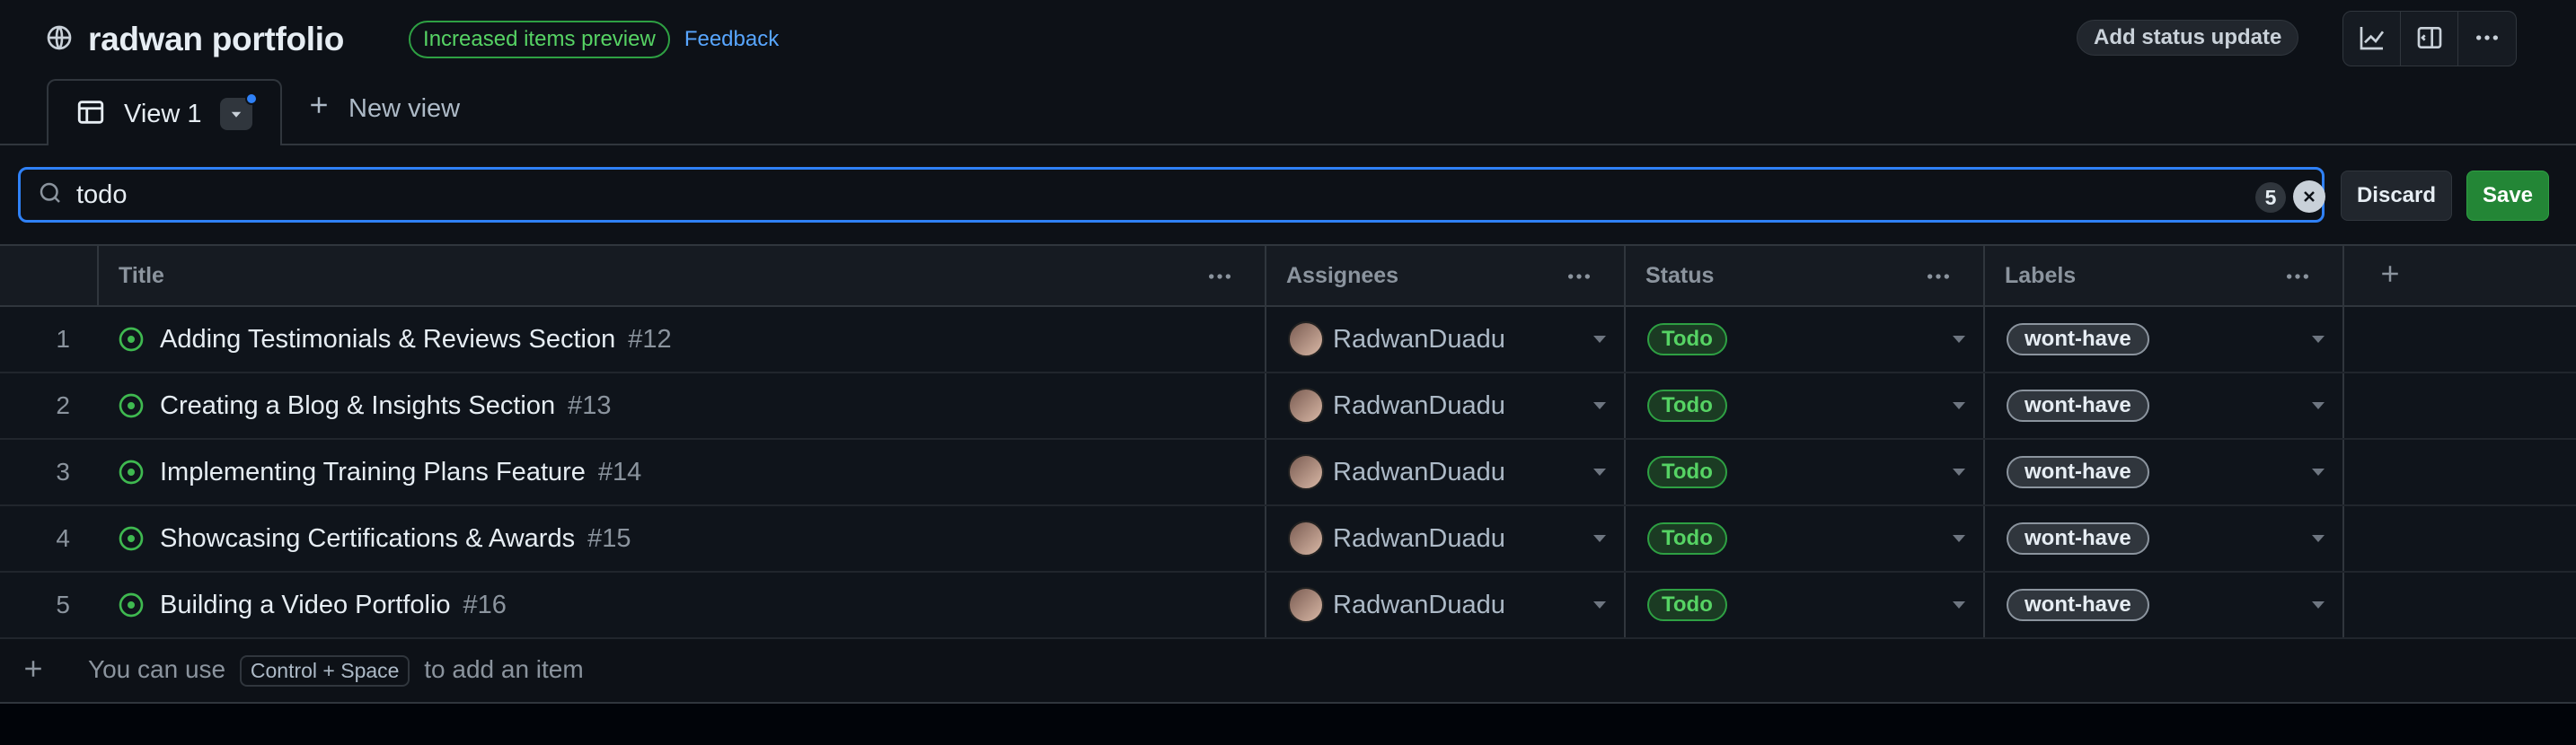  I want to click on issue-title-link: Showcasing Certifications & Awards, so click(367, 539).